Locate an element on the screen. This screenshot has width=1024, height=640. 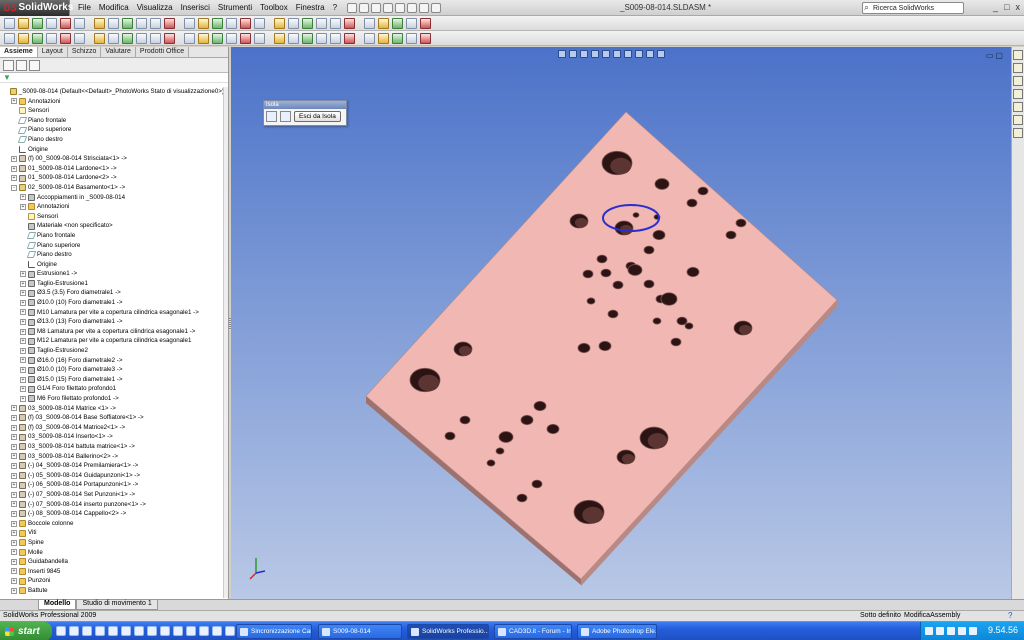
save-icon is located at coordinates (376, 7).